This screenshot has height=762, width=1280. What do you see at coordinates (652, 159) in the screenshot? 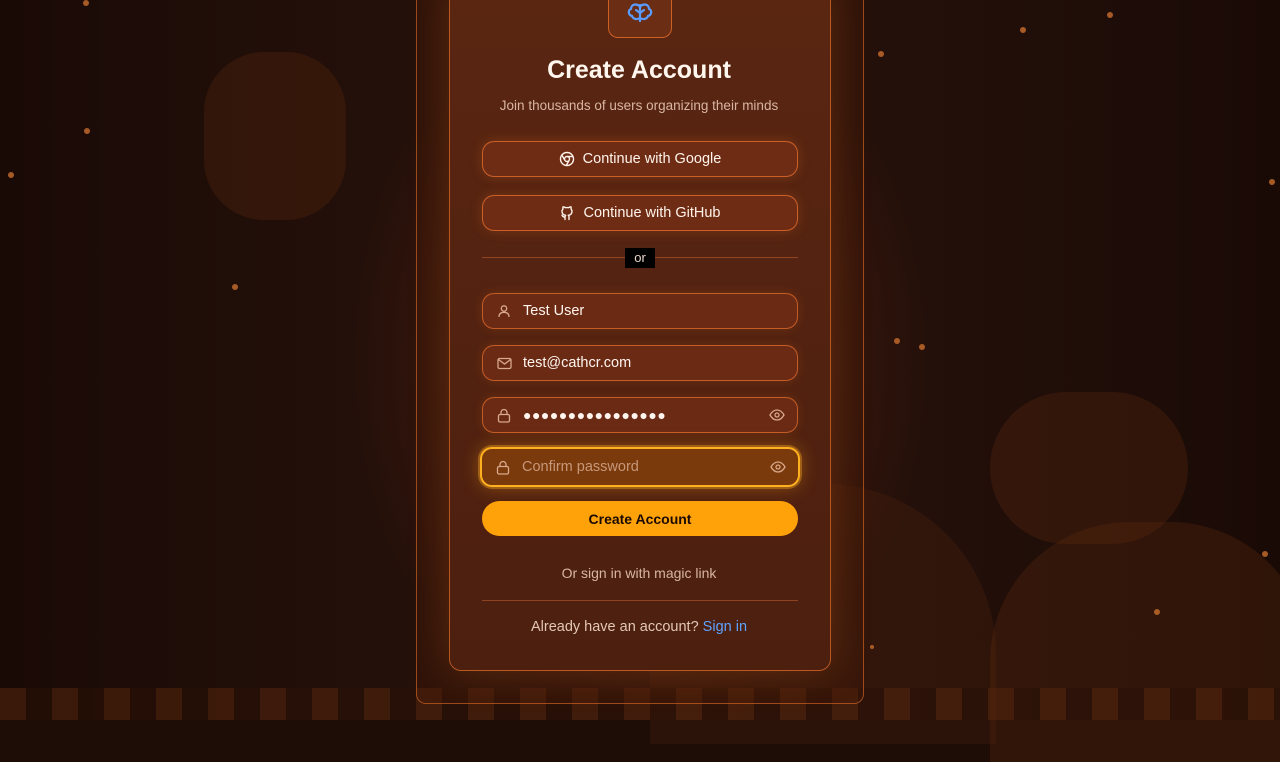
I see `google-signin-label: Continue with Google` at bounding box center [652, 159].